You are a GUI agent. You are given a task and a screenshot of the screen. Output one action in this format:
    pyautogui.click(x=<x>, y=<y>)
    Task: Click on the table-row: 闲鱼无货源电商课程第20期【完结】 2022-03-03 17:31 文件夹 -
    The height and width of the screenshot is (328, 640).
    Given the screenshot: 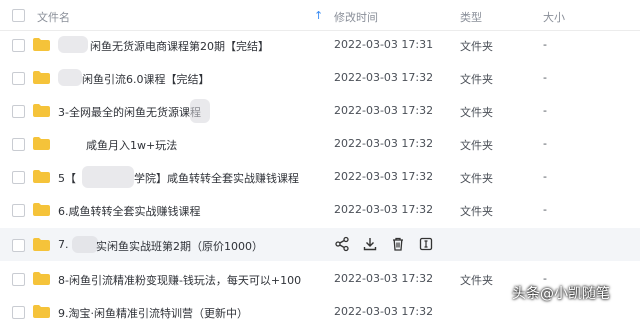 What is the action you would take?
    pyautogui.click(x=320, y=44)
    